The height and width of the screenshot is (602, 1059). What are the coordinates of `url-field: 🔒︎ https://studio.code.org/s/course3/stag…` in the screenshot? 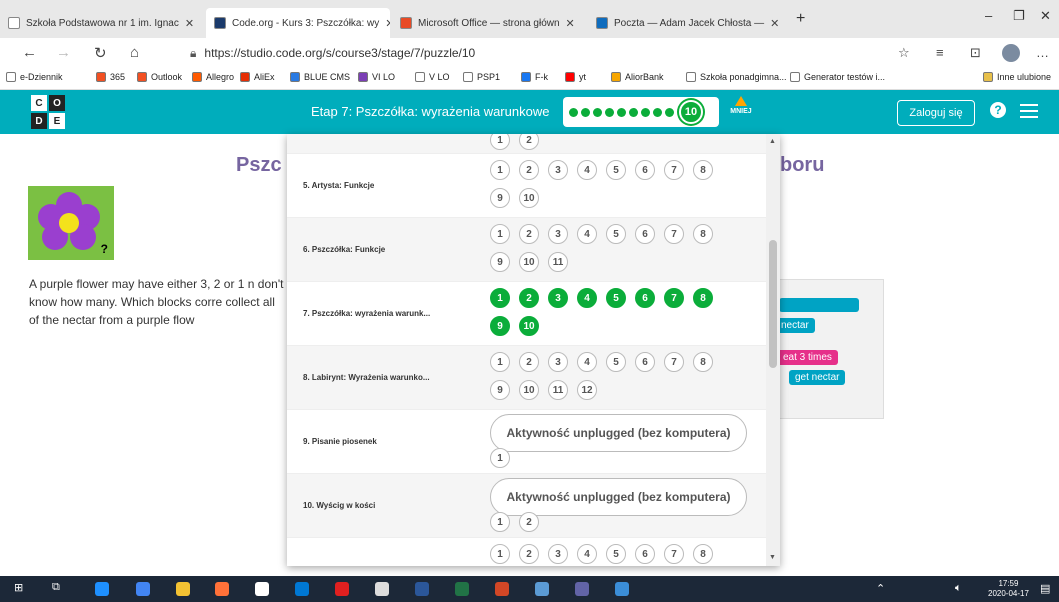 It's located at (332, 53).